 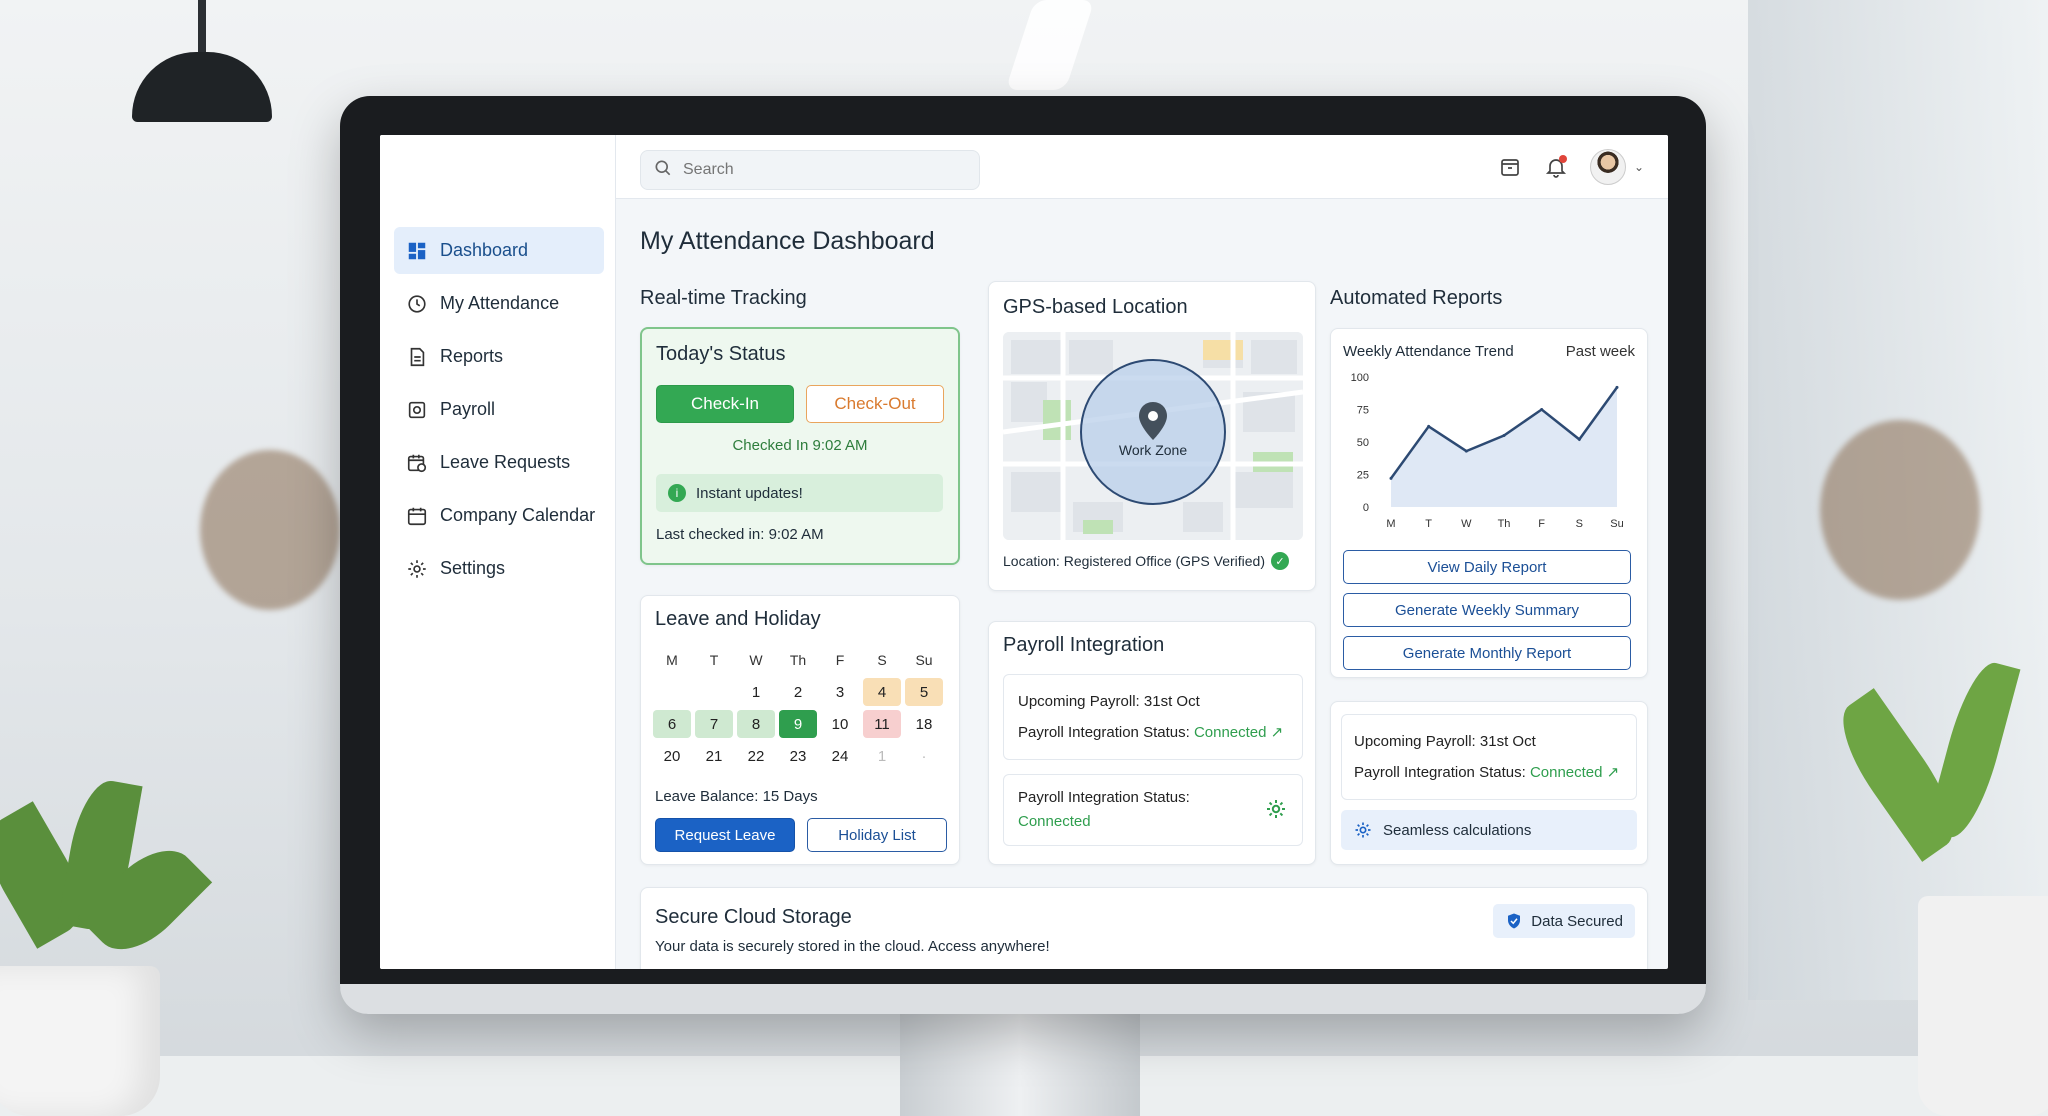 I want to click on calendar-day: 24, so click(x=840, y=756).